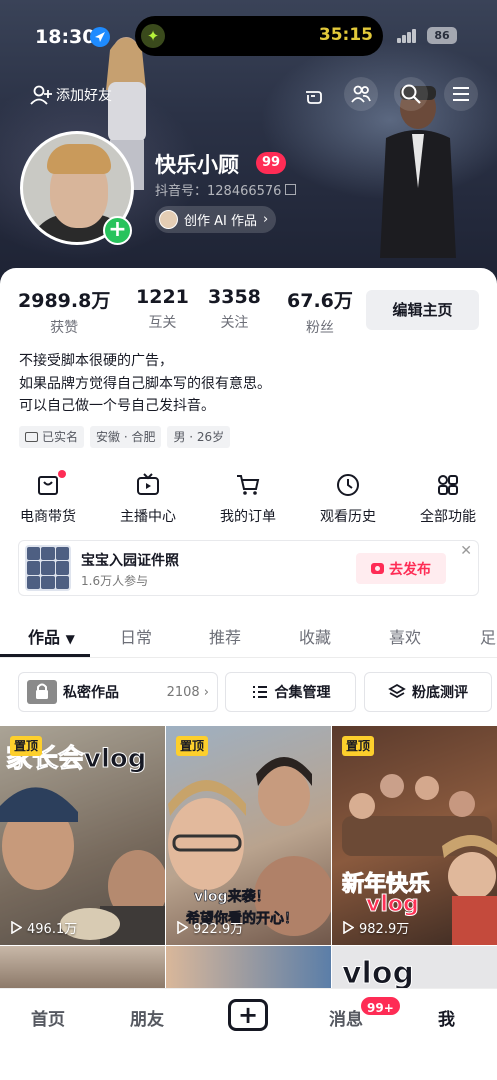  I want to click on tab-recommended: 推荐, so click(225, 636).